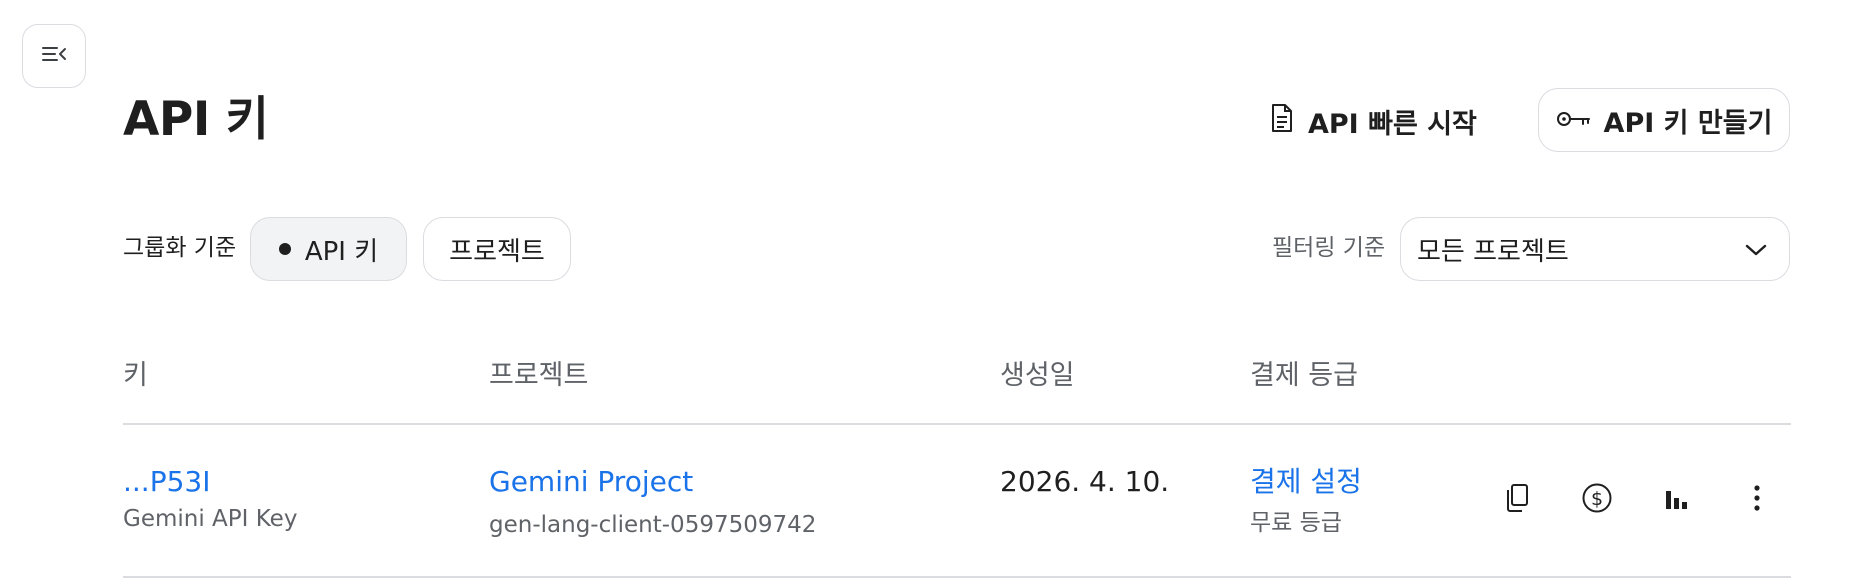 This screenshot has height=588, width=1852. I want to click on billing-button: $, so click(1597, 500).